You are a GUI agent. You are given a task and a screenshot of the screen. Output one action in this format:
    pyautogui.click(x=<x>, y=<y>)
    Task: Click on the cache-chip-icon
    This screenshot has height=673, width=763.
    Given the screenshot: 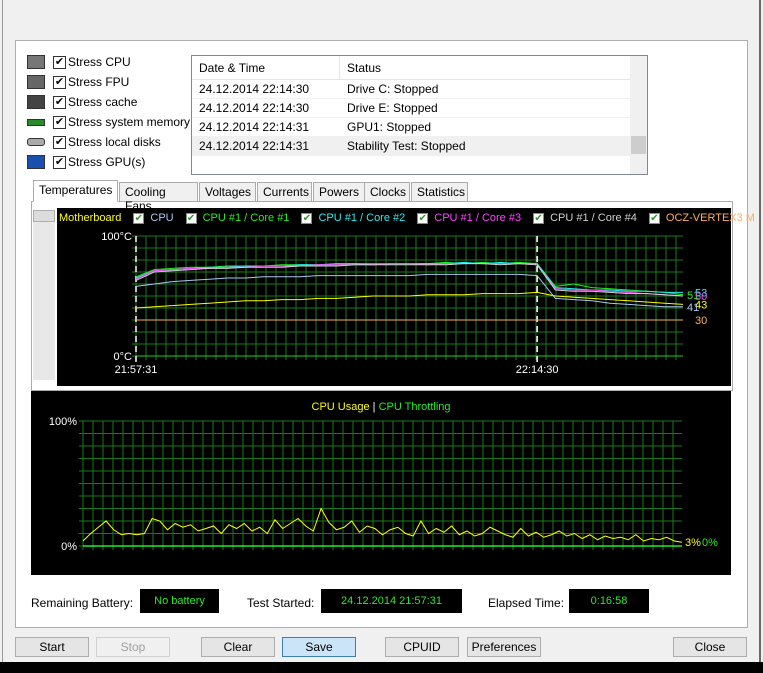 What is the action you would take?
    pyautogui.click(x=36, y=102)
    